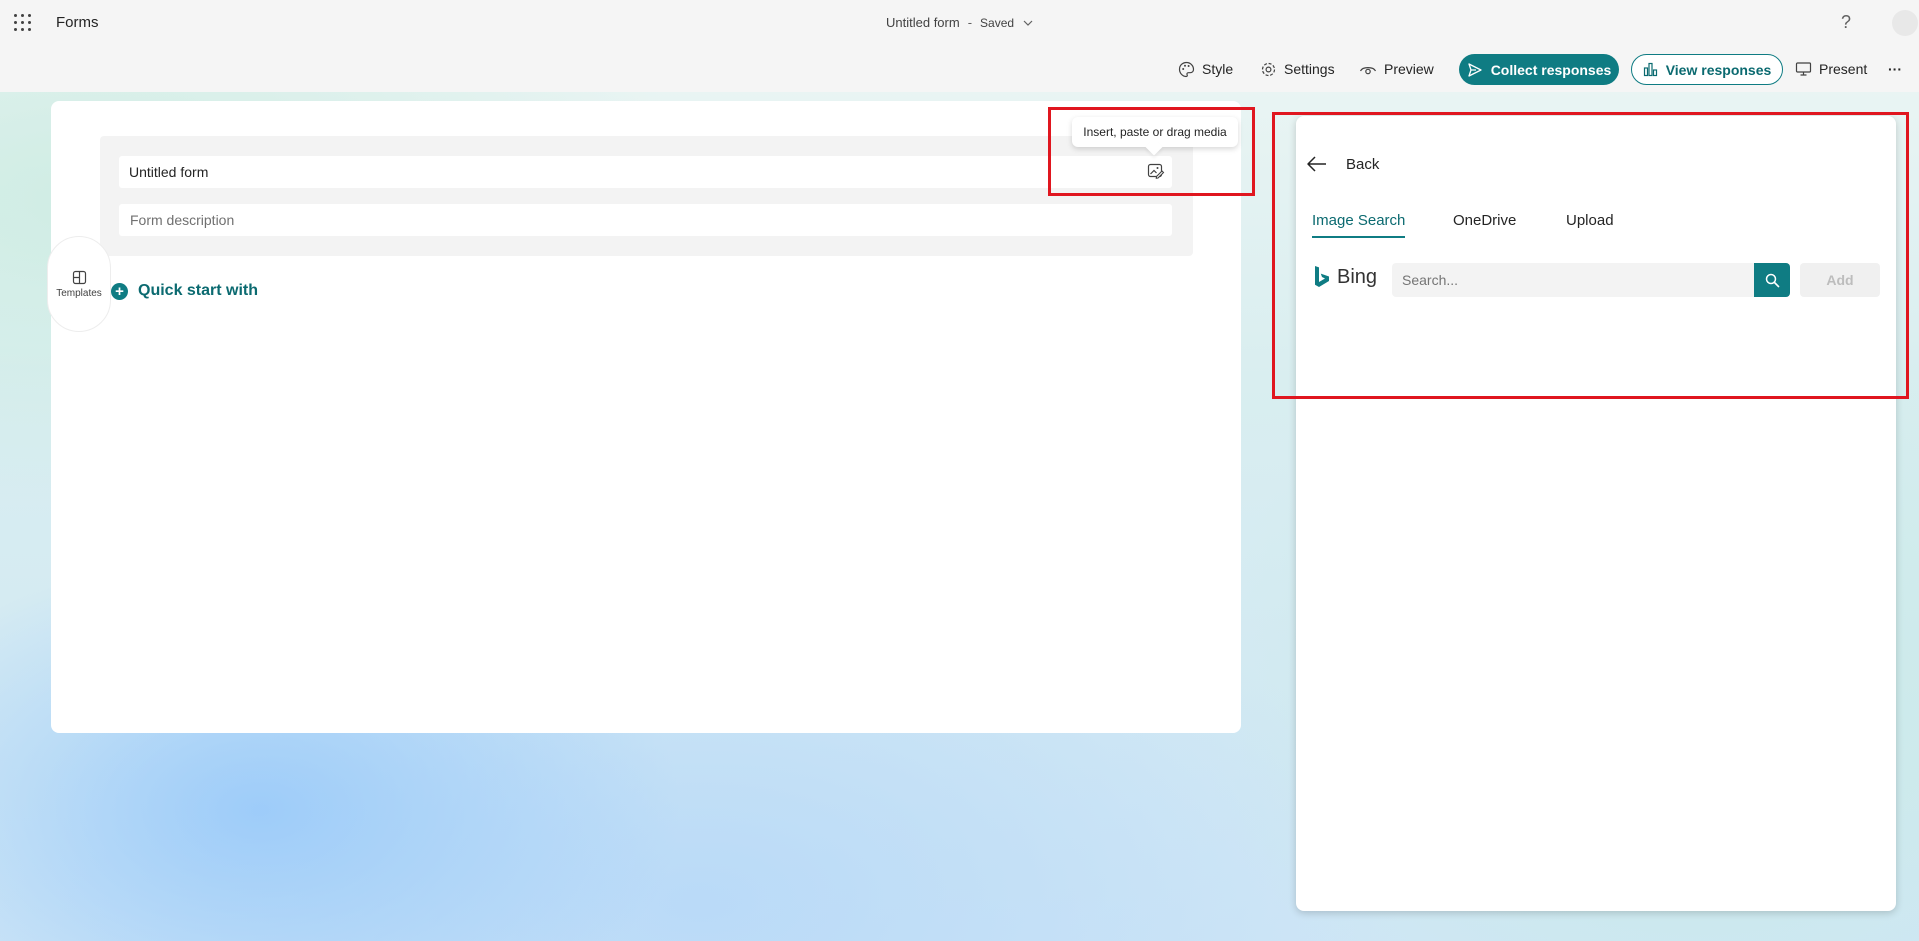 The image size is (1919, 941). I want to click on preview-button: Preview, so click(1396, 69).